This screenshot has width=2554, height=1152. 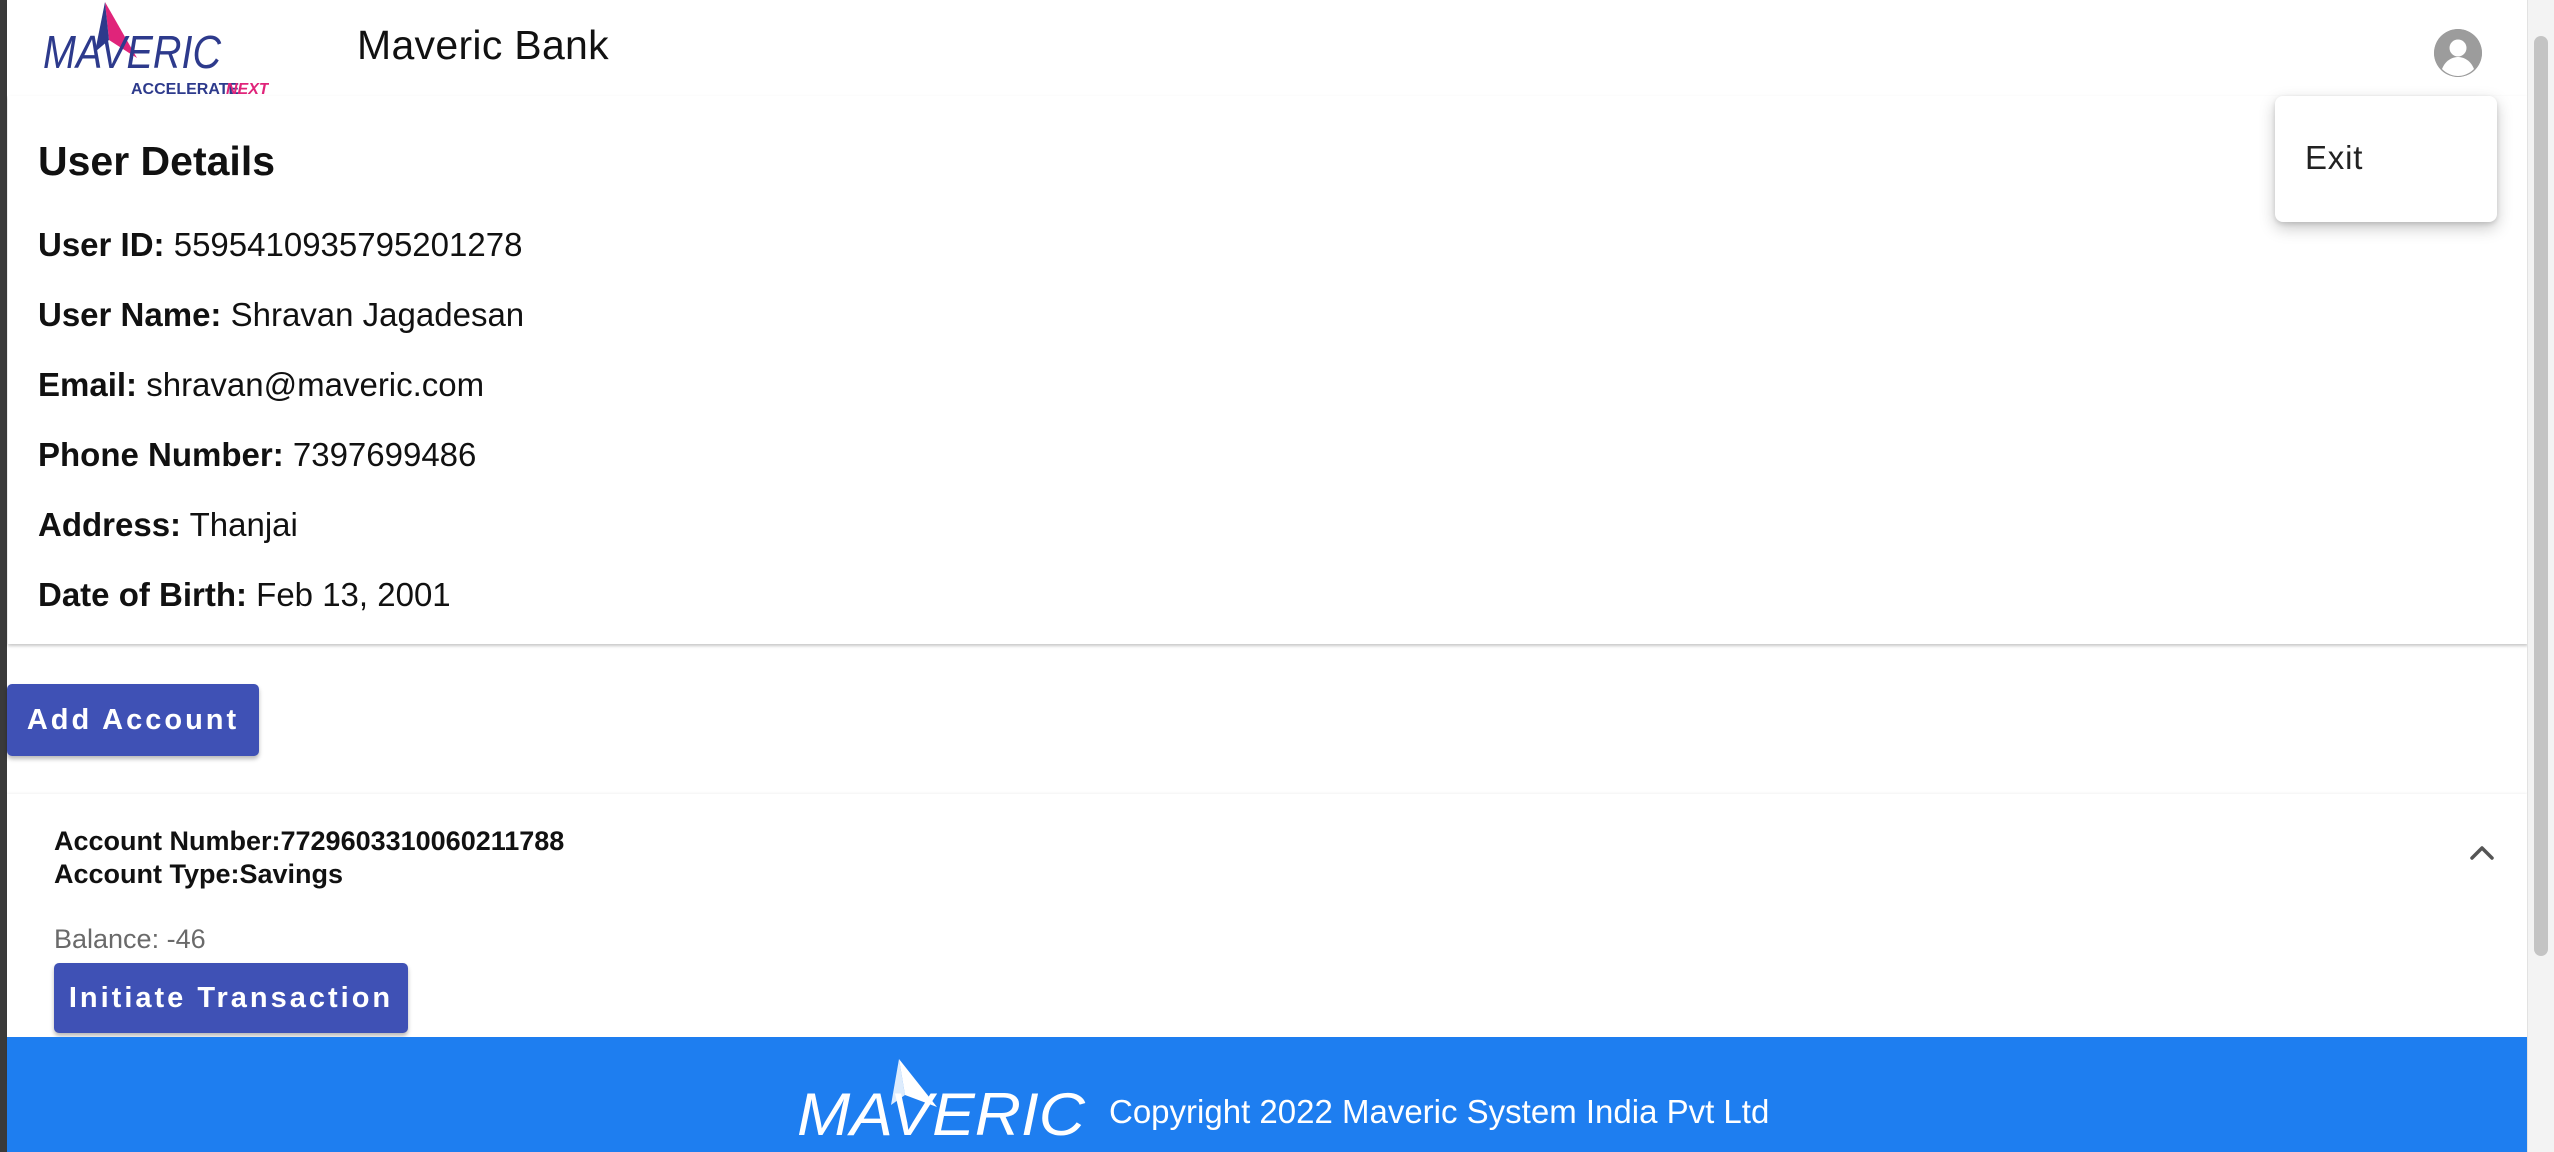 I want to click on add-account-button: Add Account, so click(x=133, y=720).